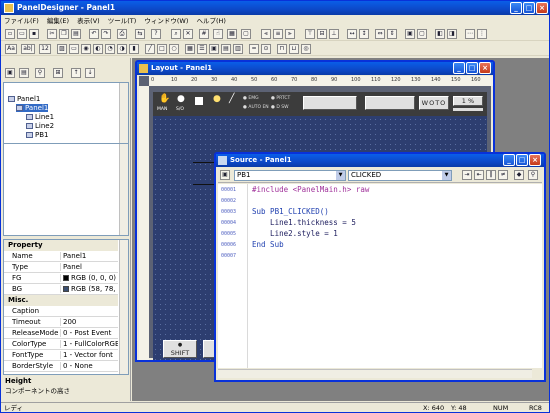  I want to click on menu-file: ファイル(F), so click(21, 21).